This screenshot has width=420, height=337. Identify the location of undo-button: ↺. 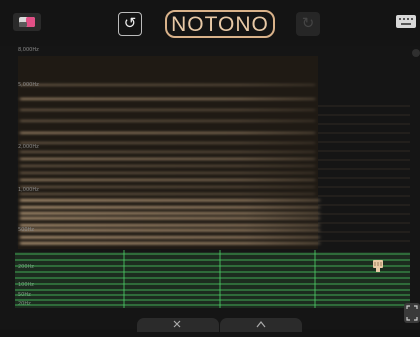
(130, 24).